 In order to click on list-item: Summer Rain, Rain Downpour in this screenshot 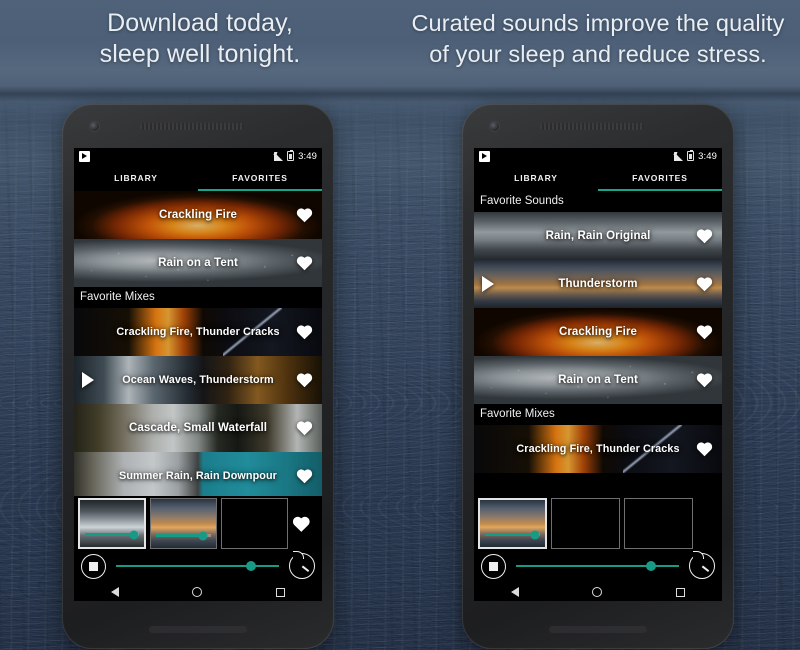, I will do `click(198, 476)`.